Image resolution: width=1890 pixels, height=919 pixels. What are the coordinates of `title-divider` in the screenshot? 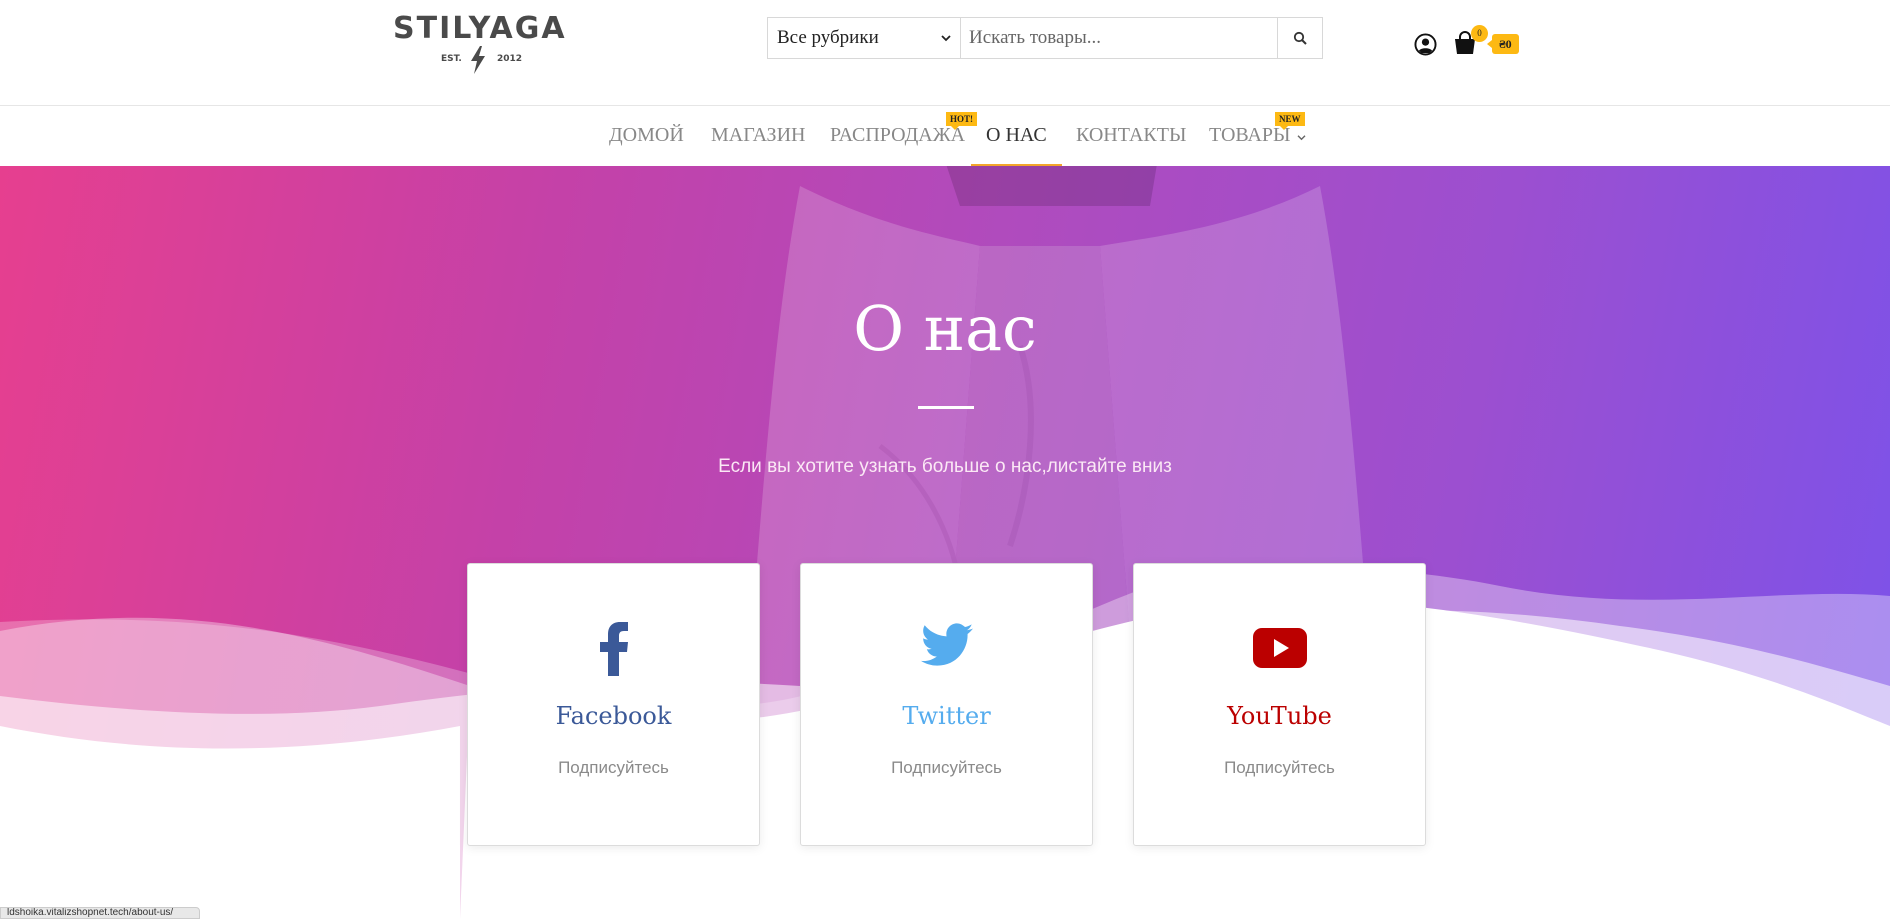 It's located at (946, 407).